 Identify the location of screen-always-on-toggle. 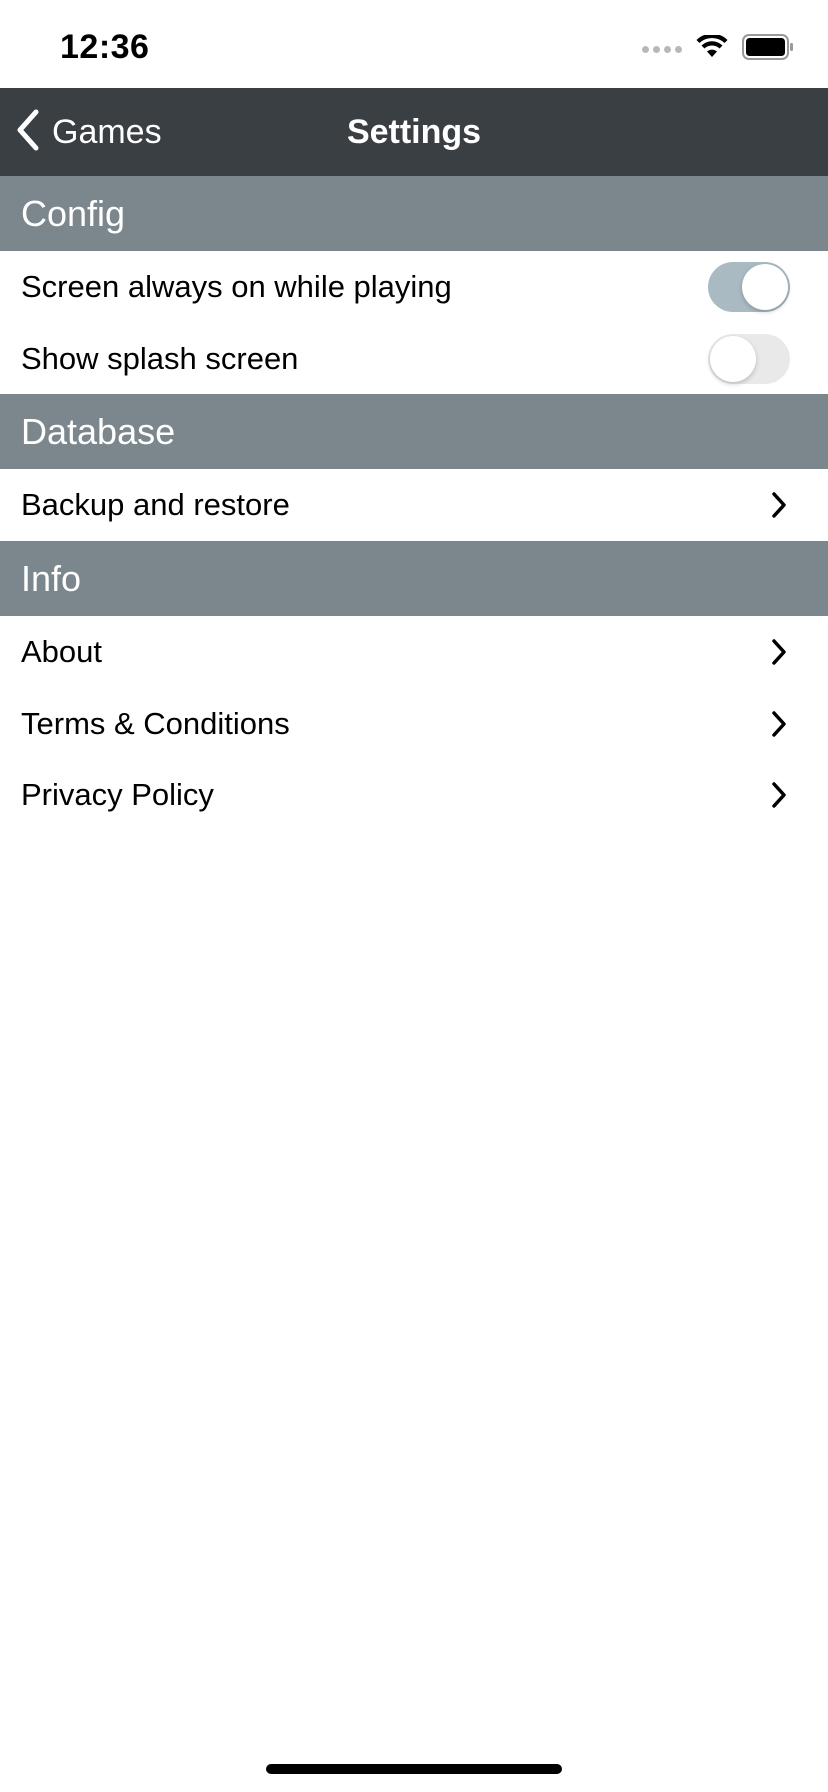
(749, 287).